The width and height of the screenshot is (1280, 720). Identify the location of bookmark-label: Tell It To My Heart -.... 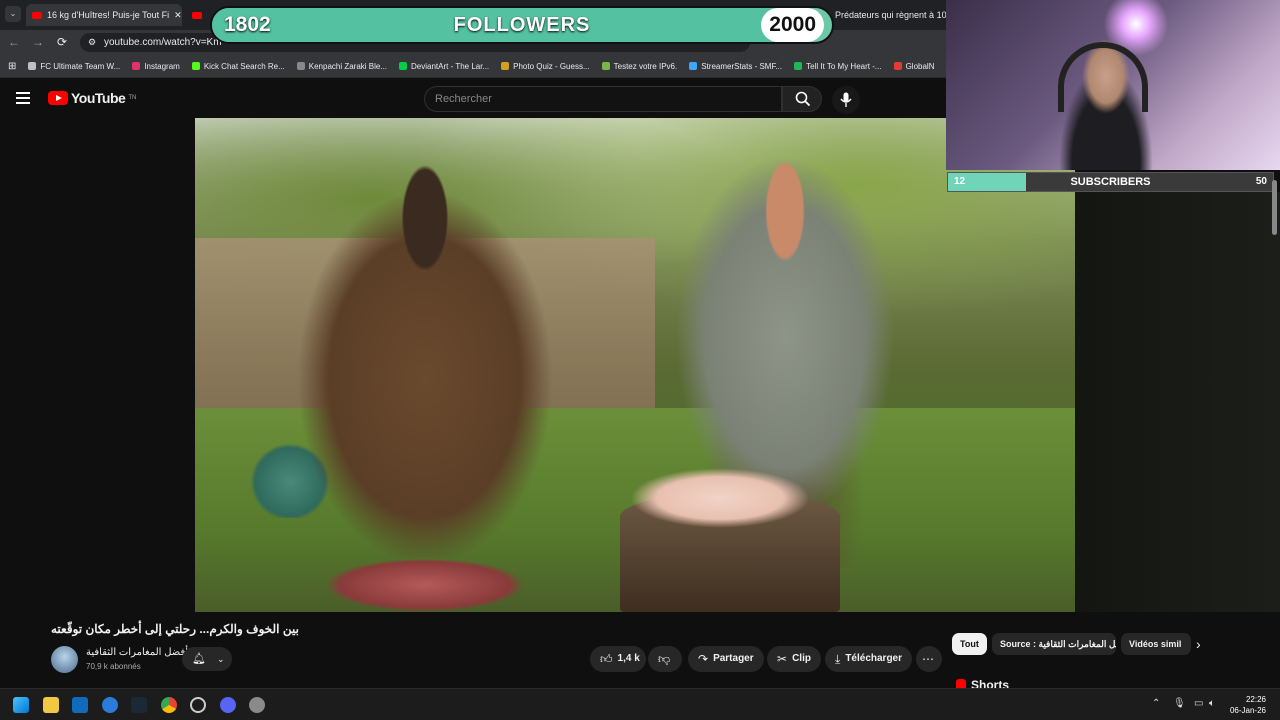
(844, 66).